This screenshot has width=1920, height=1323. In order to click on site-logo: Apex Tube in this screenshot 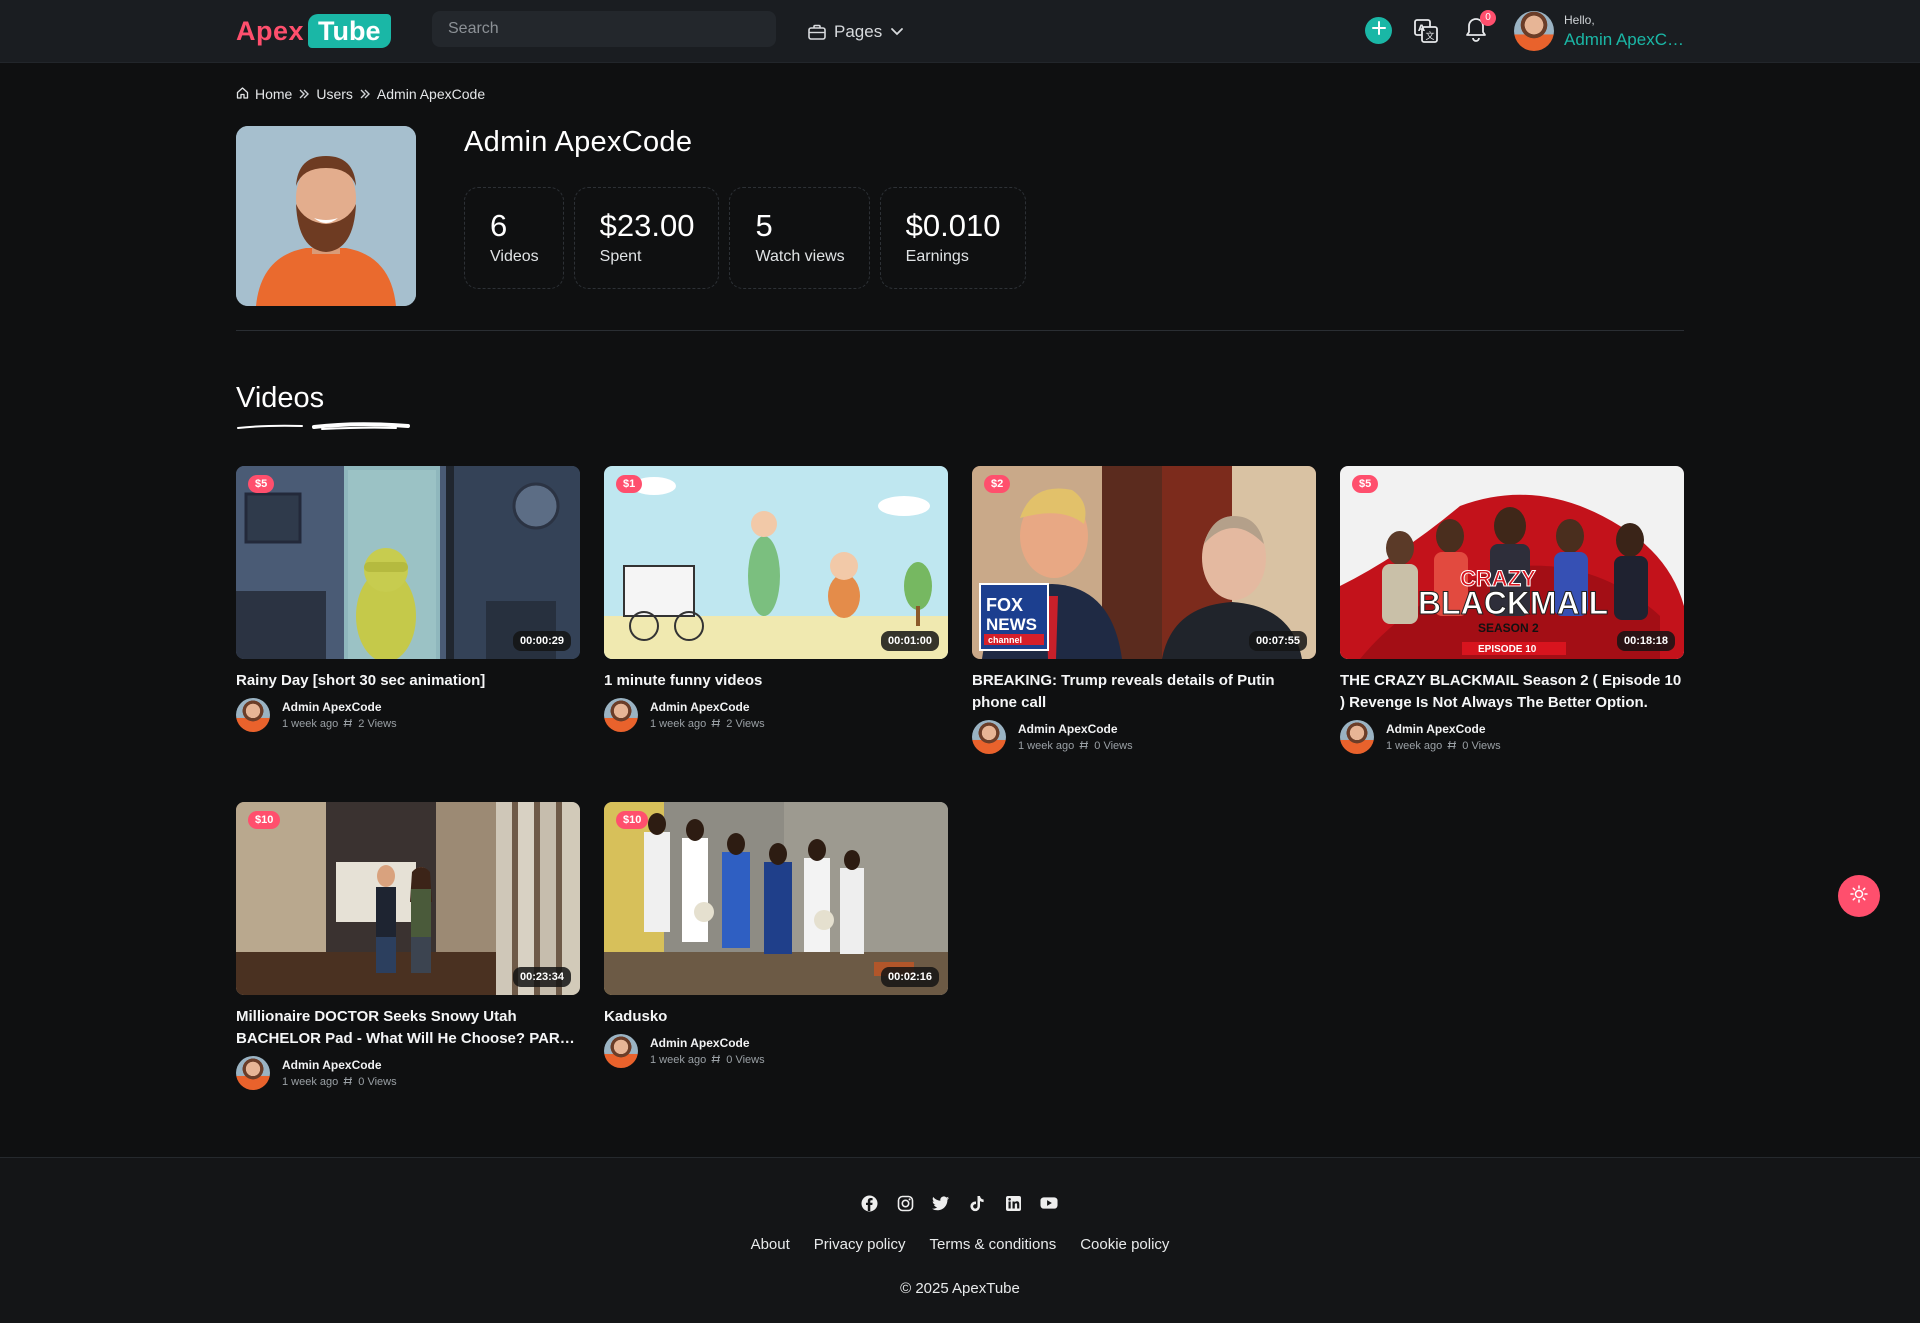, I will do `click(313, 31)`.